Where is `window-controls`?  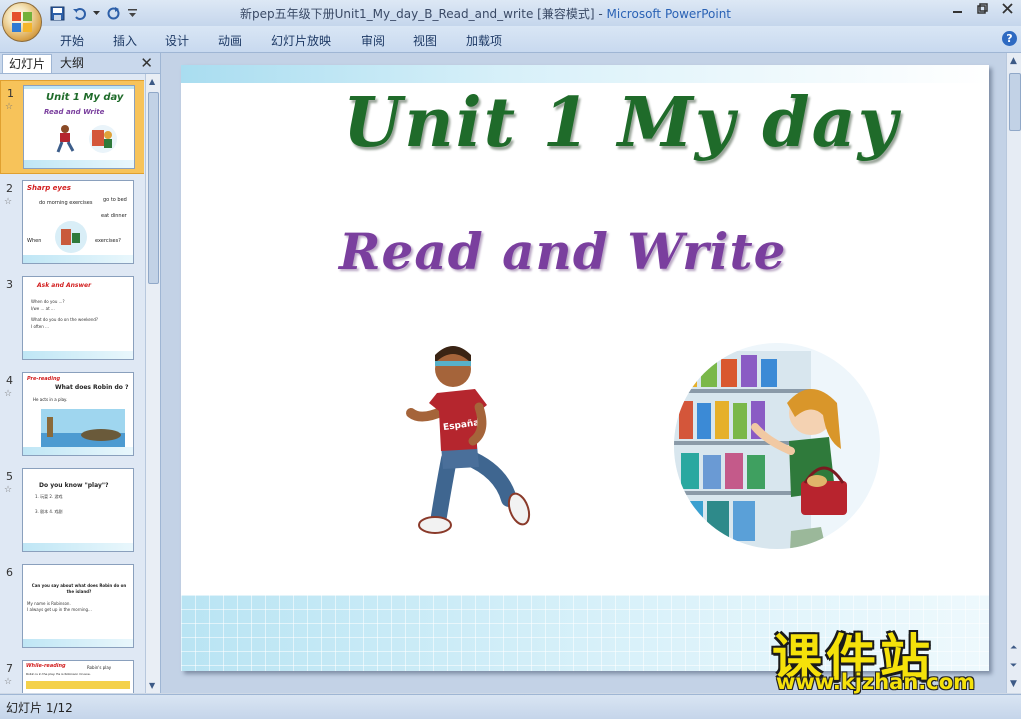 window-controls is located at coordinates (982, 10).